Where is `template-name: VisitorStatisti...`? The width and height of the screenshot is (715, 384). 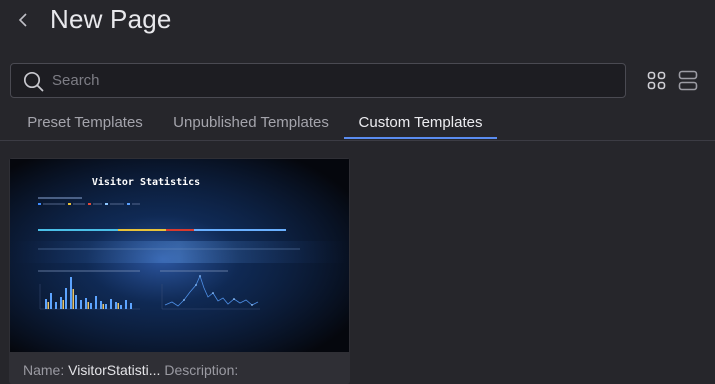 template-name: VisitorStatisti... is located at coordinates (114, 370).